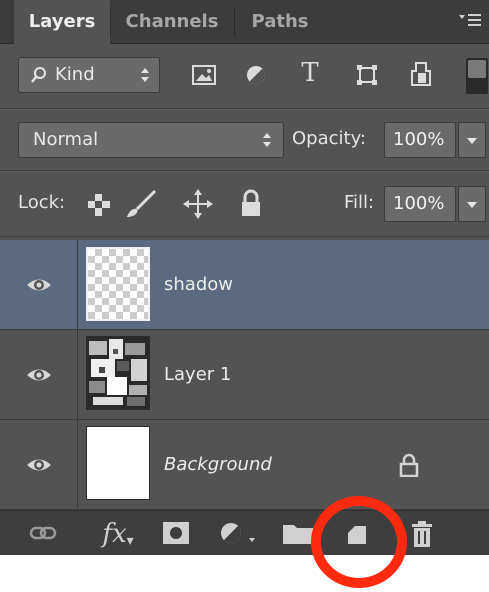 This screenshot has height=592, width=489. I want to click on filter-kind-label: Kind, so click(75, 74).